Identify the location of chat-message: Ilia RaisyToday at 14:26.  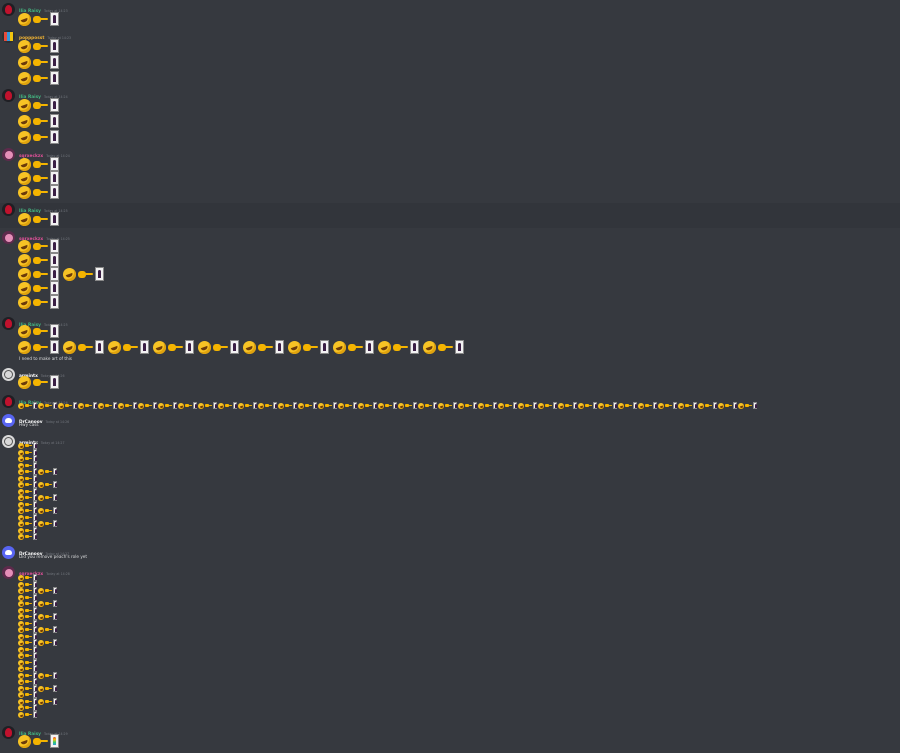
(450, 404).